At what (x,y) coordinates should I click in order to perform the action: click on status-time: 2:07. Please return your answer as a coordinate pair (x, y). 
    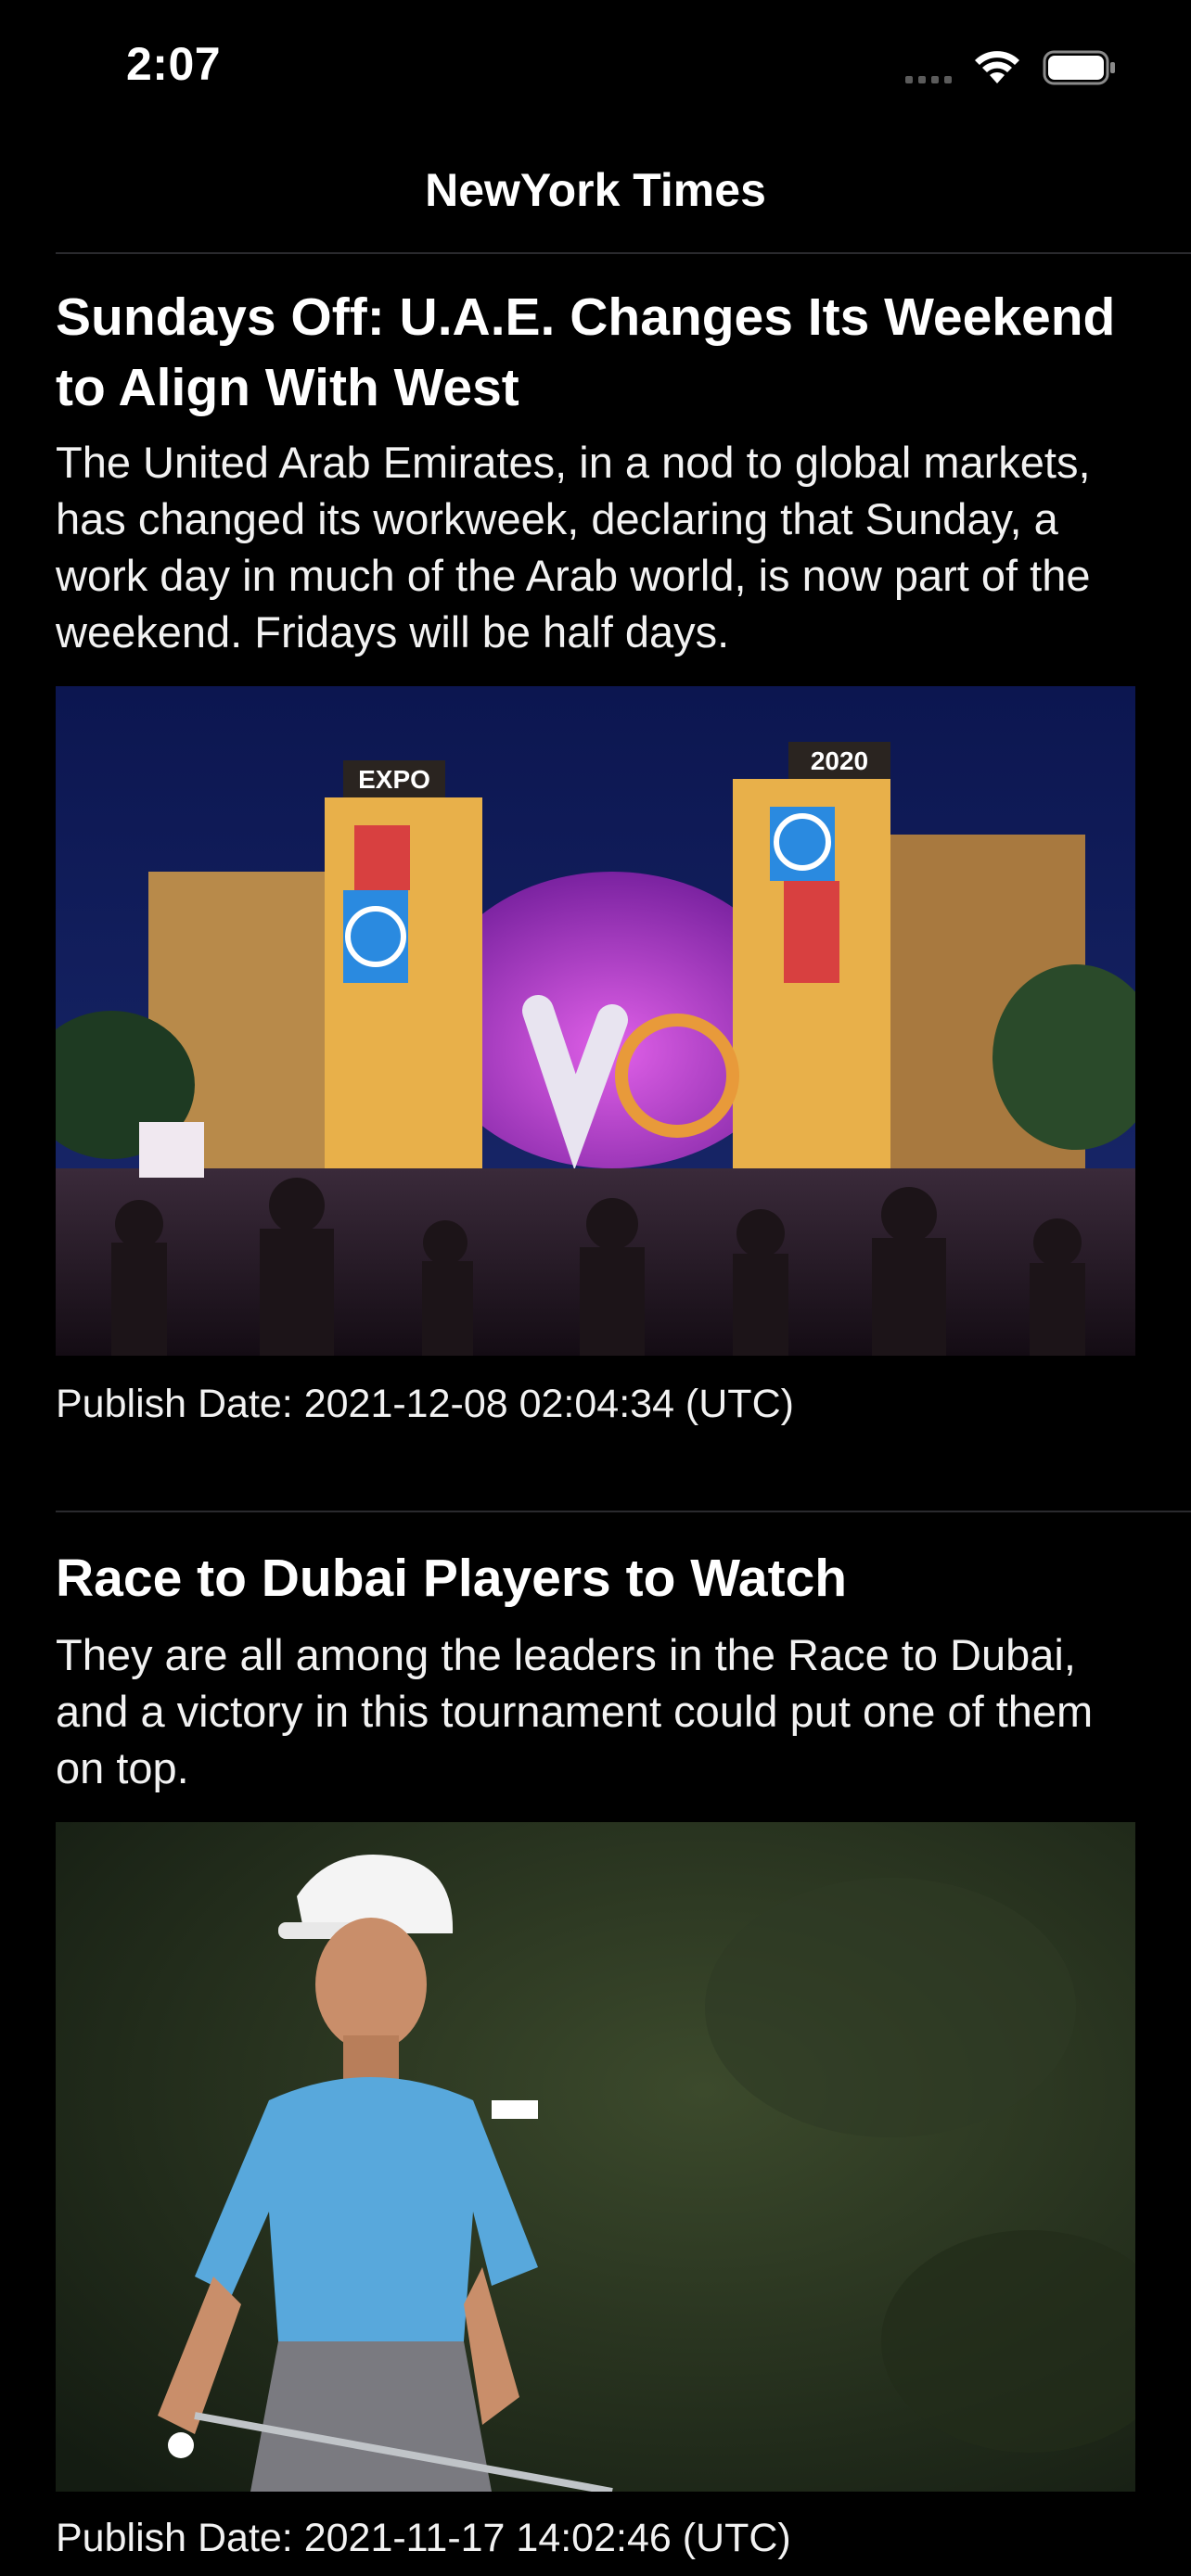
    Looking at the image, I should click on (174, 64).